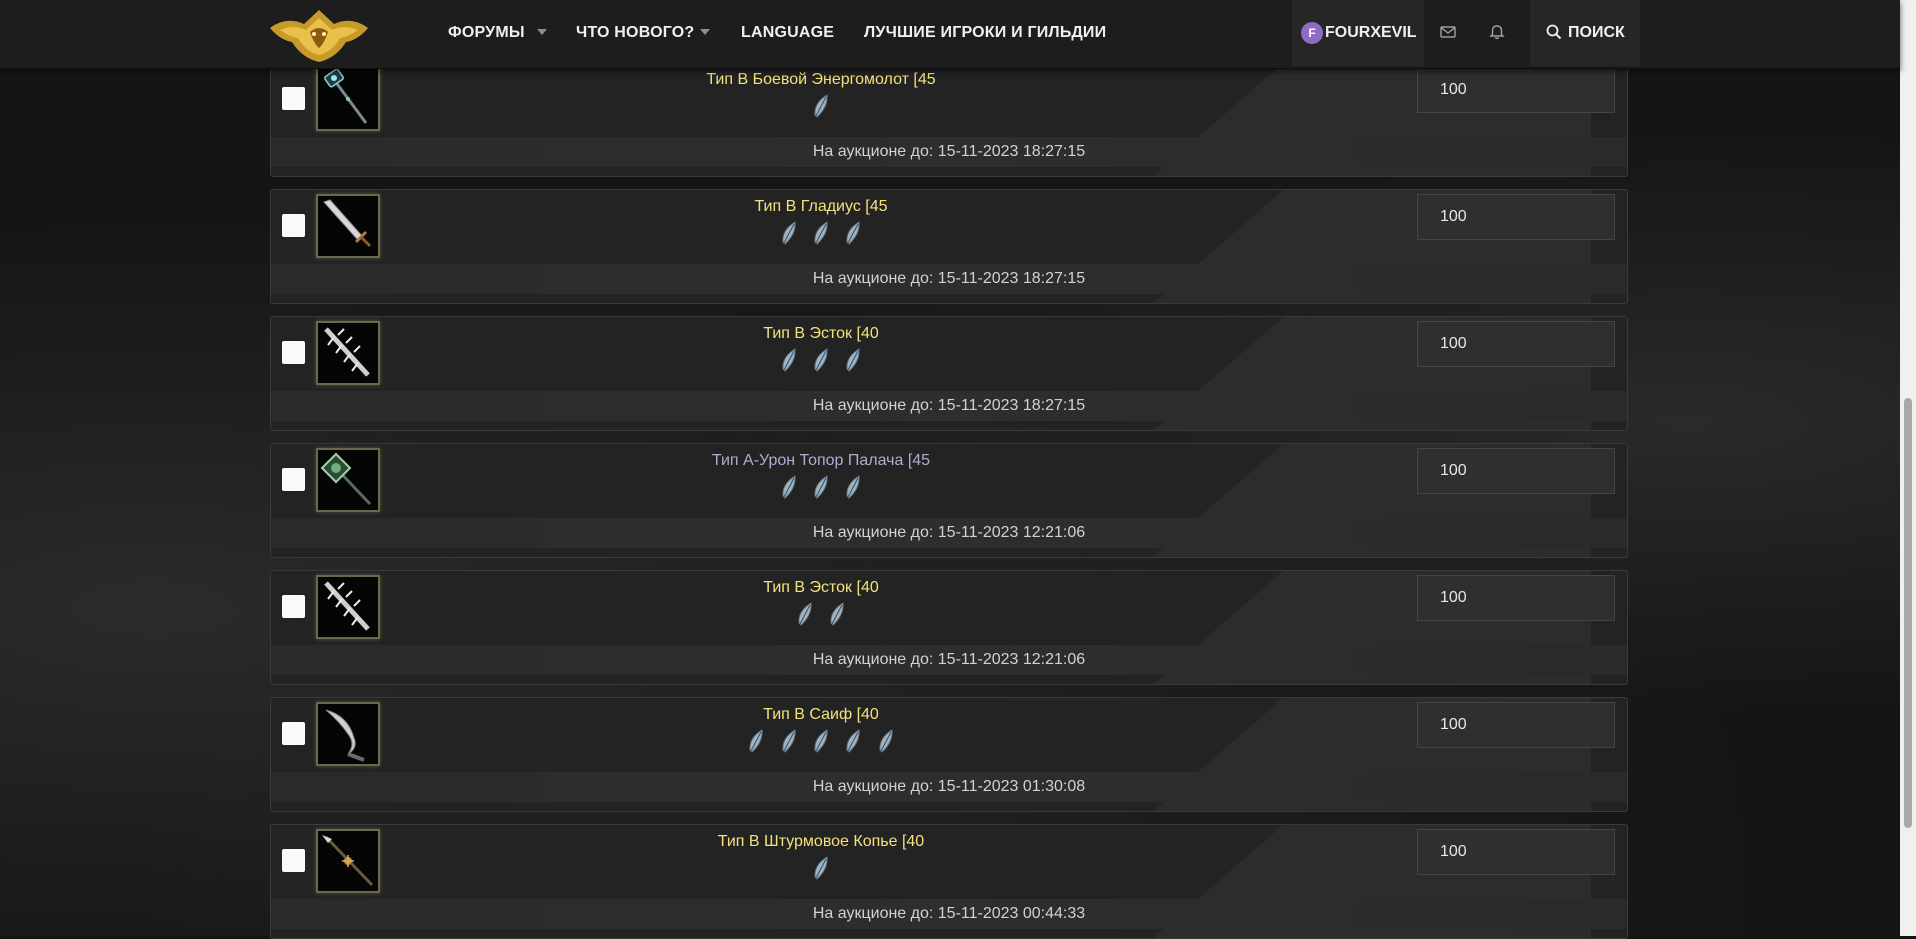 Image resolution: width=1916 pixels, height=939 pixels. Describe the element at coordinates (345, 735) in the screenshot. I see `saif-icon` at that location.